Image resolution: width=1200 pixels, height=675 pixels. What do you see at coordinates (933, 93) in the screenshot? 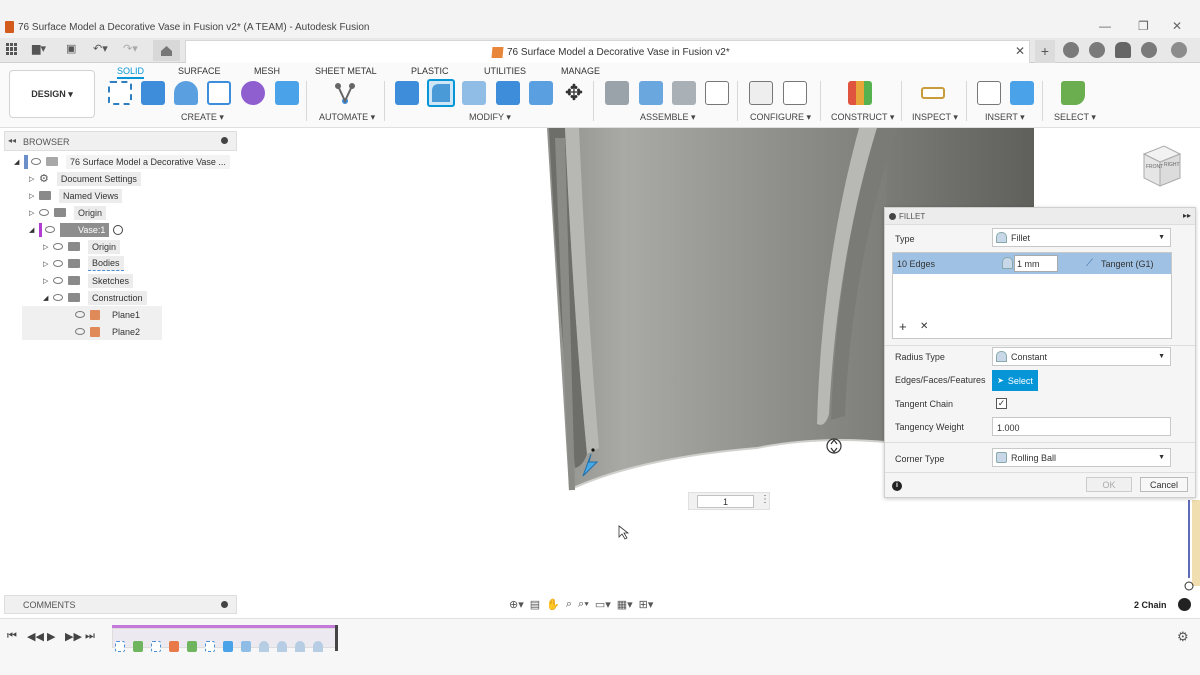
I see `measure-icon` at bounding box center [933, 93].